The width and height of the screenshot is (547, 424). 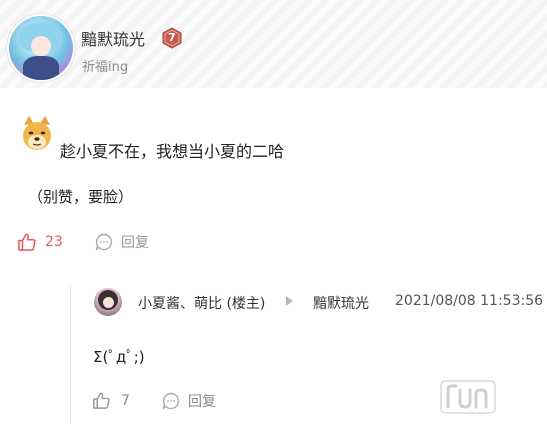 I want to click on comment-note: （别赞，要脸）, so click(x=81, y=197).